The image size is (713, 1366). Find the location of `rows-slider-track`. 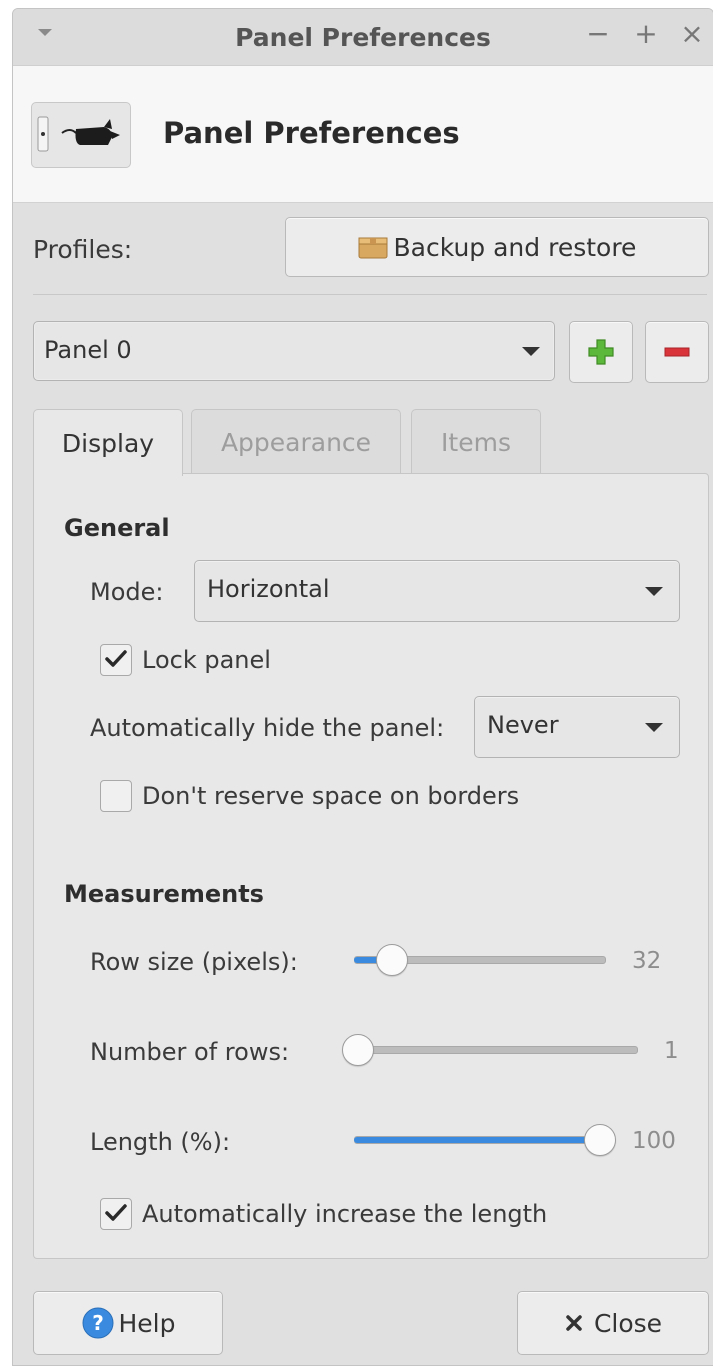

rows-slider-track is located at coordinates (493, 1050).